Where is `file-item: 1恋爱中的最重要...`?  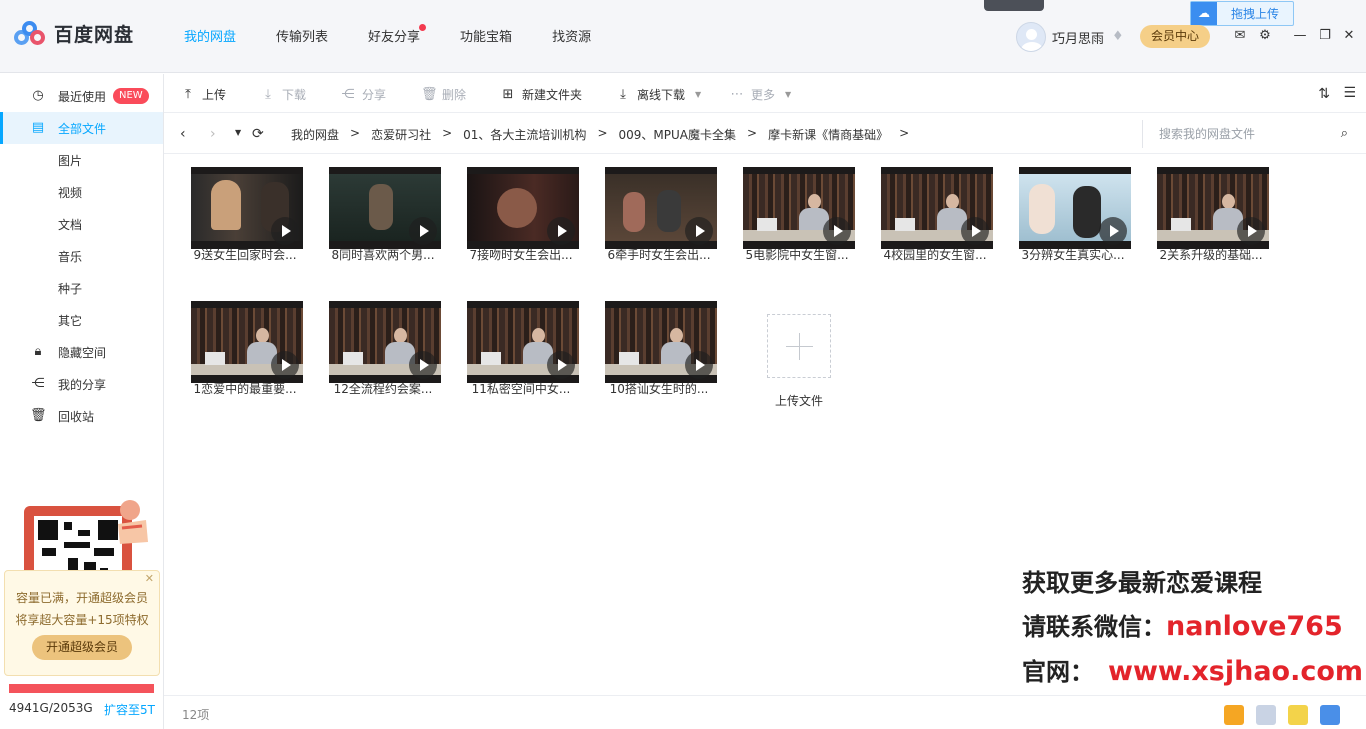
file-item: 1恋爱中的最重要... is located at coordinates (245, 347).